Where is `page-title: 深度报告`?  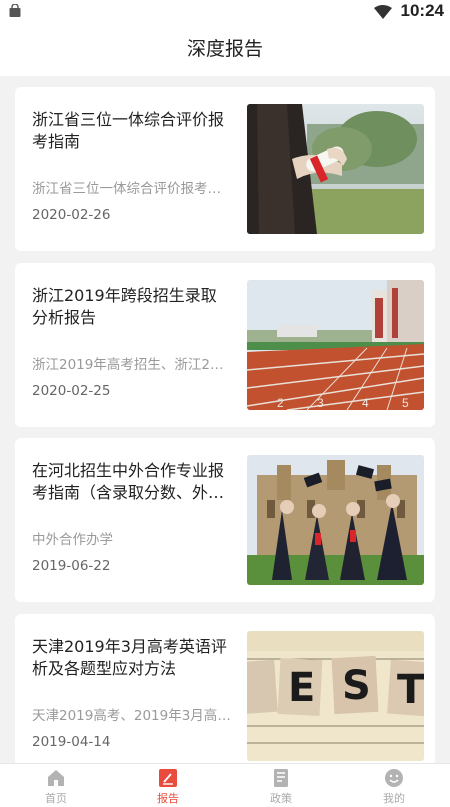 page-title: 深度报告 is located at coordinates (224, 49).